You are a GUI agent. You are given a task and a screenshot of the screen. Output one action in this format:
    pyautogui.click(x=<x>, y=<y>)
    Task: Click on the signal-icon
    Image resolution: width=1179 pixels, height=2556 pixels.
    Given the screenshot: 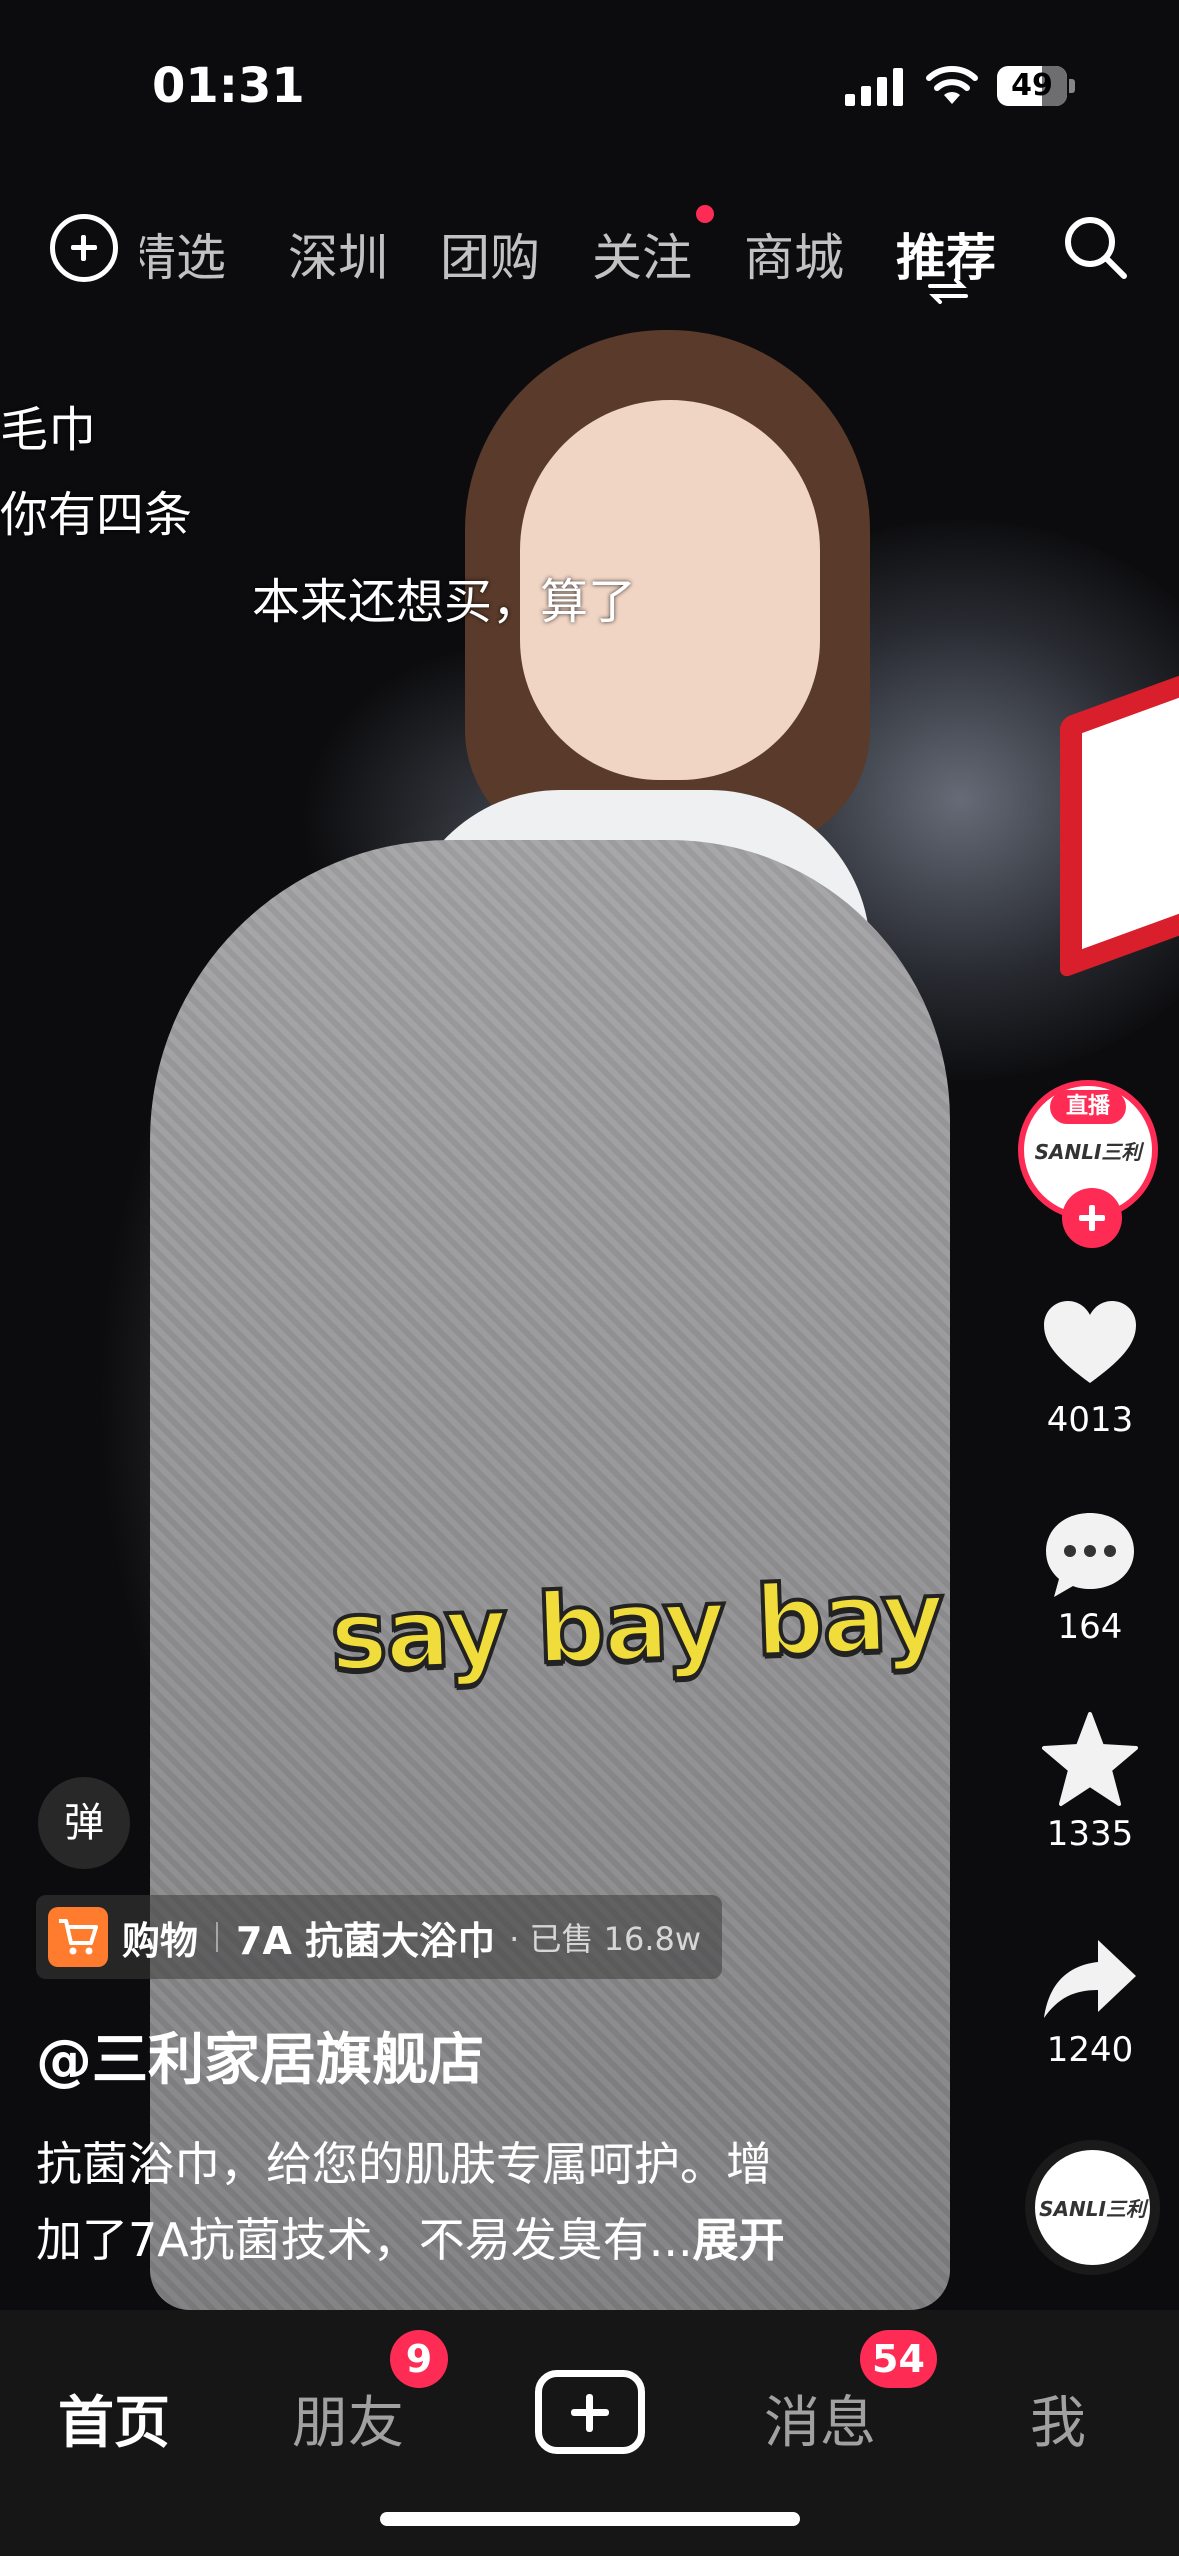 What is the action you would take?
    pyautogui.click(x=874, y=87)
    